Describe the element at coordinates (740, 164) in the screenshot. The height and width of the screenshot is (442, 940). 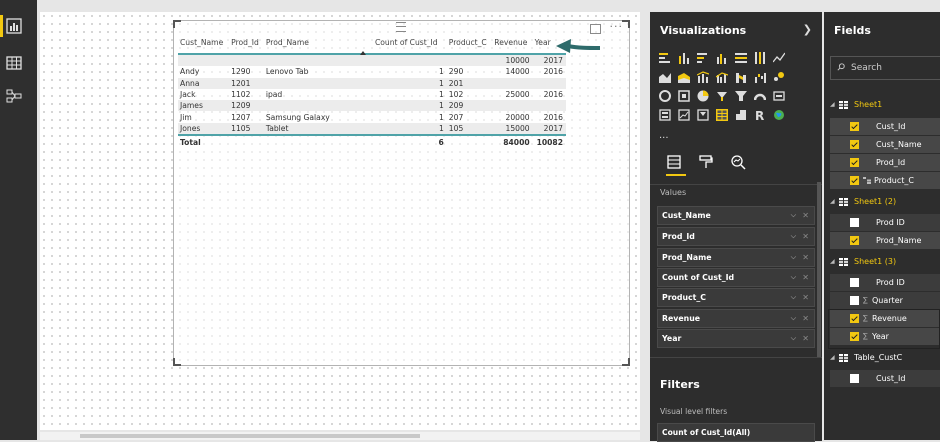
I see `analytics-tab` at that location.